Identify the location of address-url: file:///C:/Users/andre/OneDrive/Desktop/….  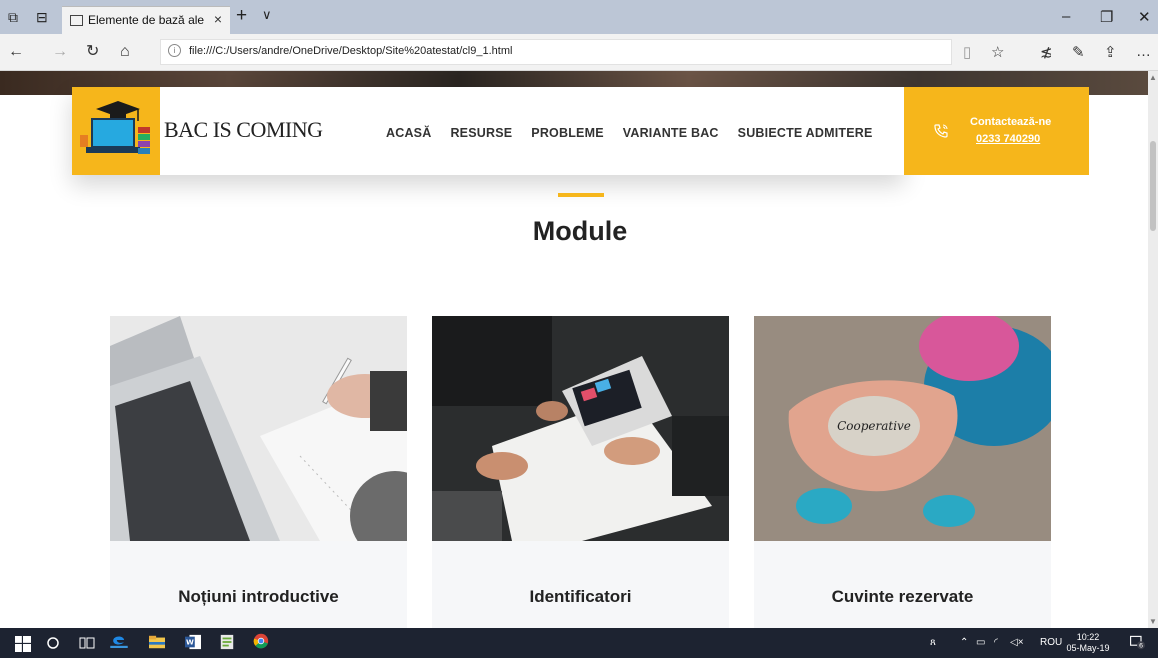
(351, 51).